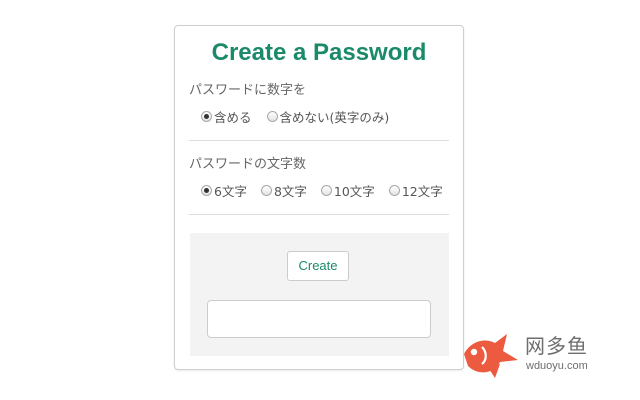 The image size is (640, 400). What do you see at coordinates (319, 52) in the screenshot?
I see `page-title: Create a Password` at bounding box center [319, 52].